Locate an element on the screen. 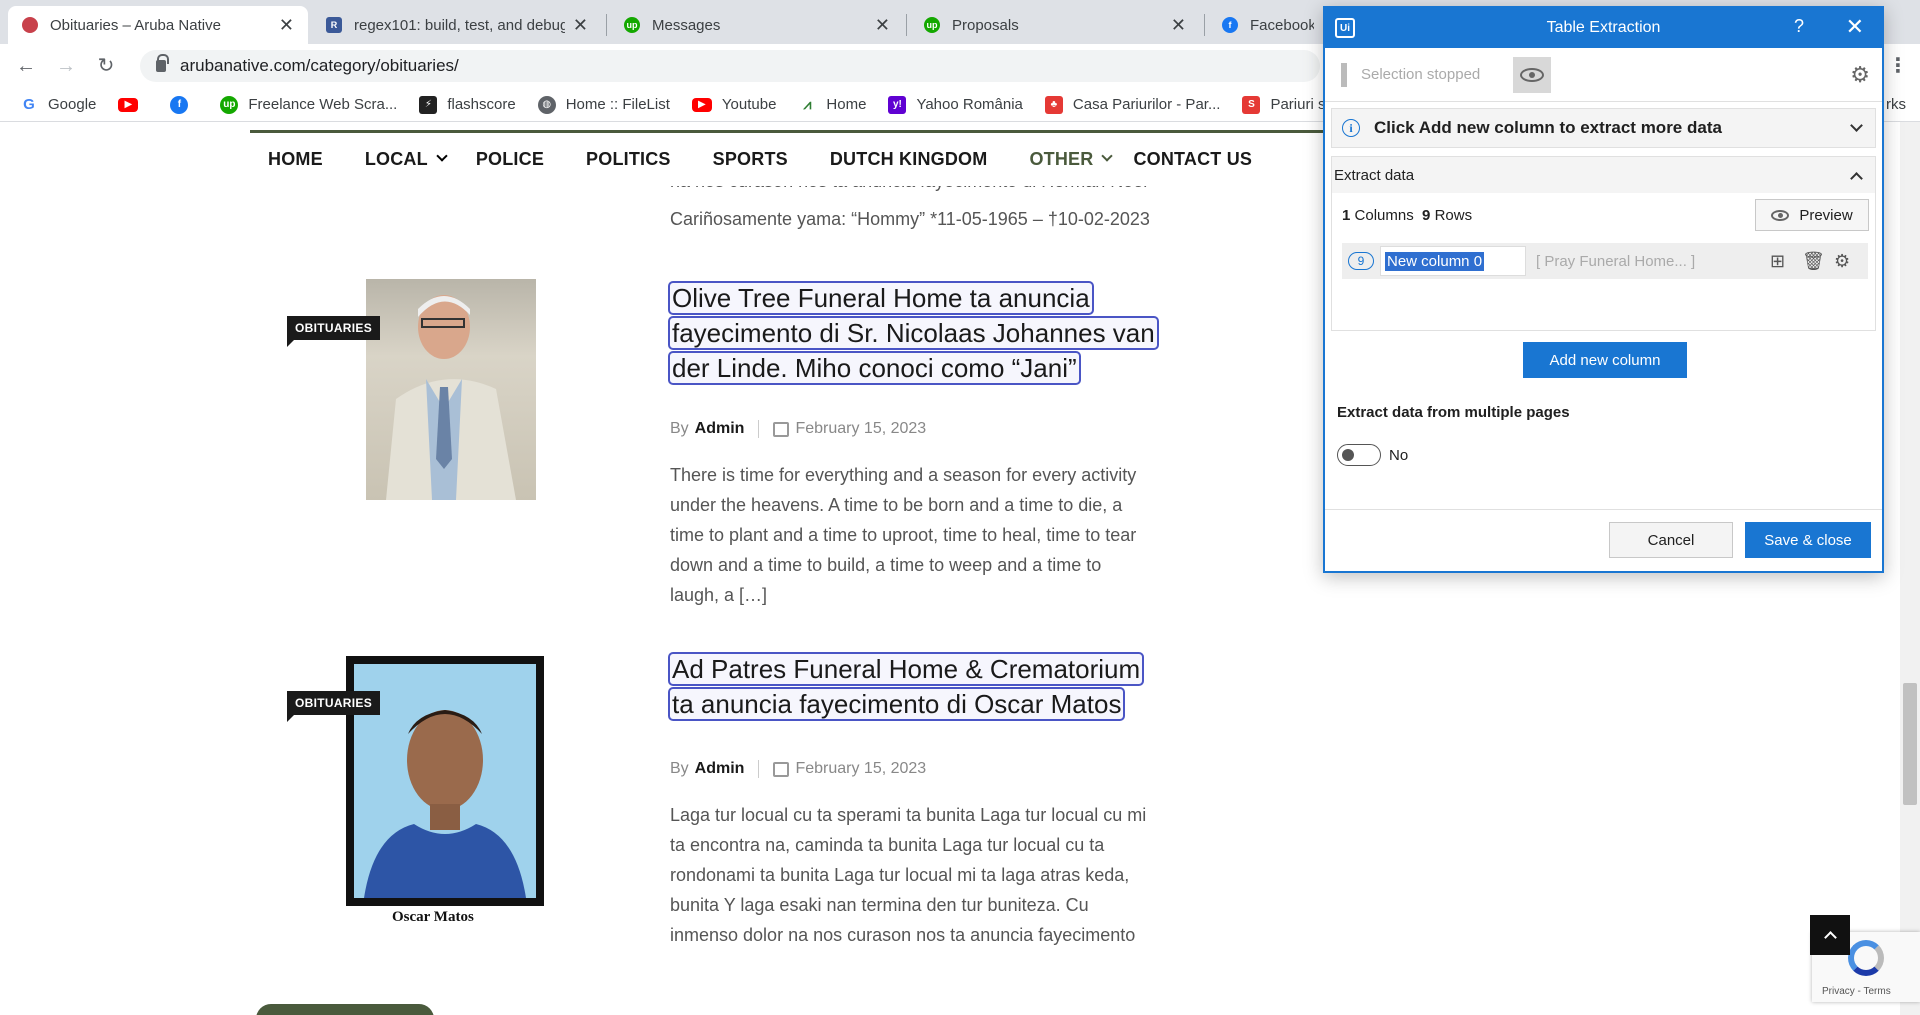 Image resolution: width=1920 pixels, height=1015 pixels. bookmark-home: ⩘ Home is located at coordinates (832, 104).